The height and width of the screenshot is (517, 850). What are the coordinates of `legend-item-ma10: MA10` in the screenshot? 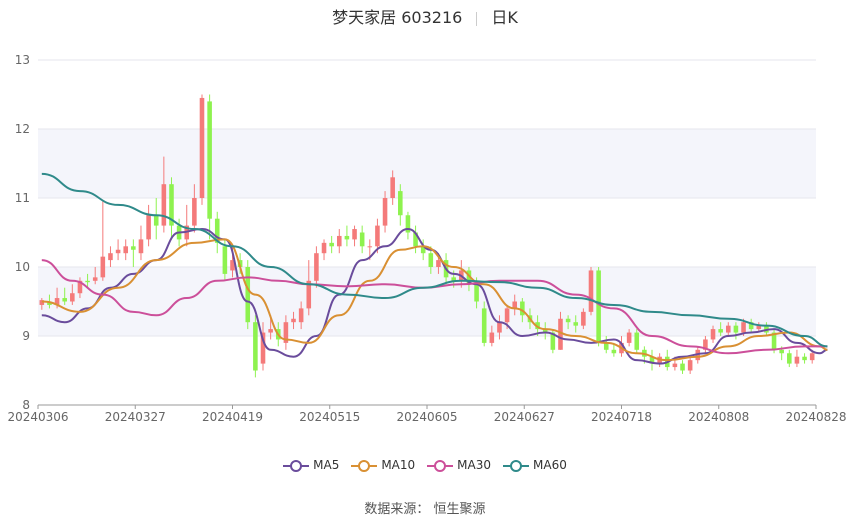 It's located at (383, 465).